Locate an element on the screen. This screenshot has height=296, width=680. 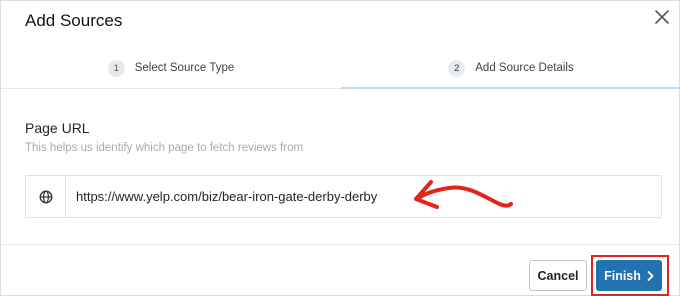
globe-icon is located at coordinates (45, 196).